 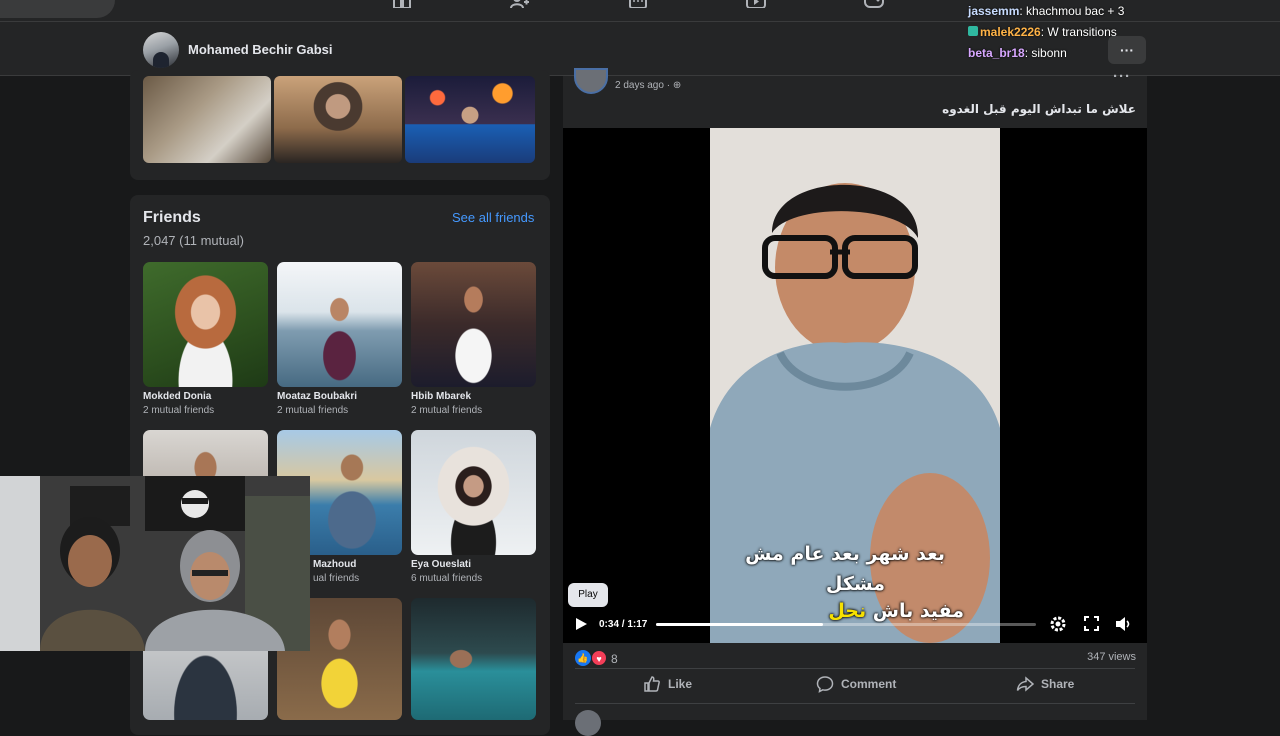 I want to click on chat-text: W transitions, so click(x=1082, y=32).